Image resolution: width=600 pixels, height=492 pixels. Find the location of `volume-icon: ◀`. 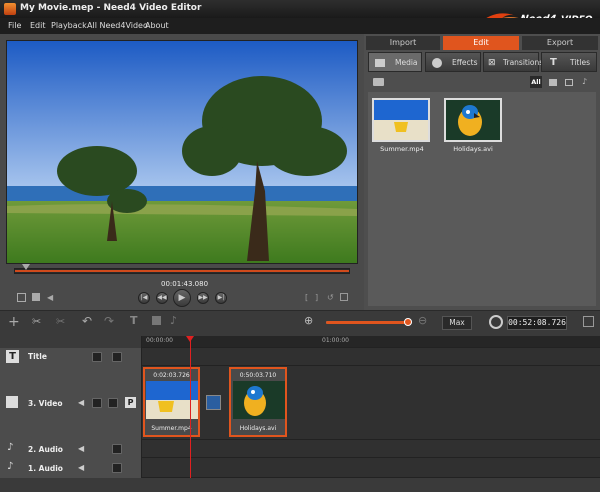

volume-icon: ◀ is located at coordinates (50, 297).